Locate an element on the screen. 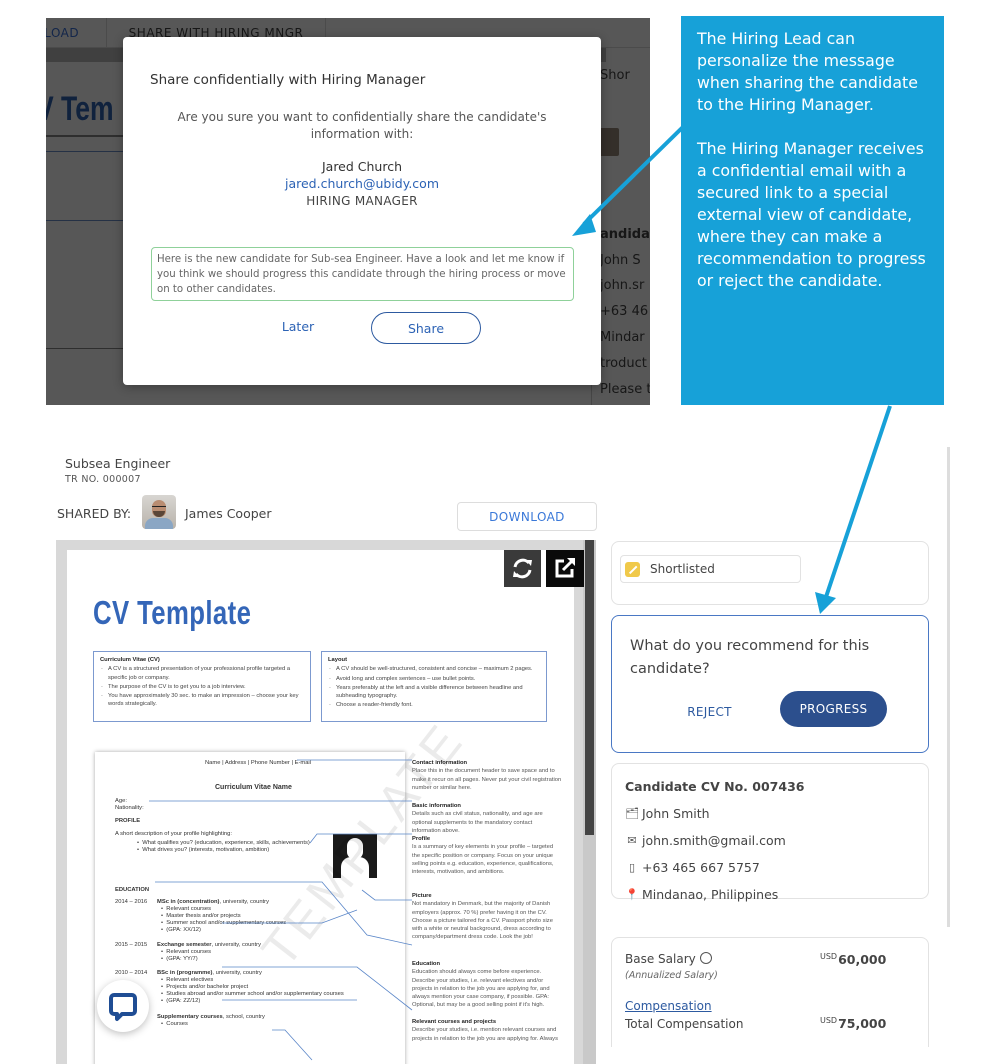  external-link-icon is located at coordinates (565, 568).